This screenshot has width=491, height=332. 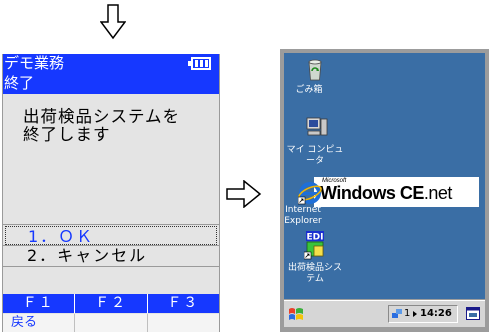 I want to click on taskbar: 1 14:26, so click(x=384, y=313).